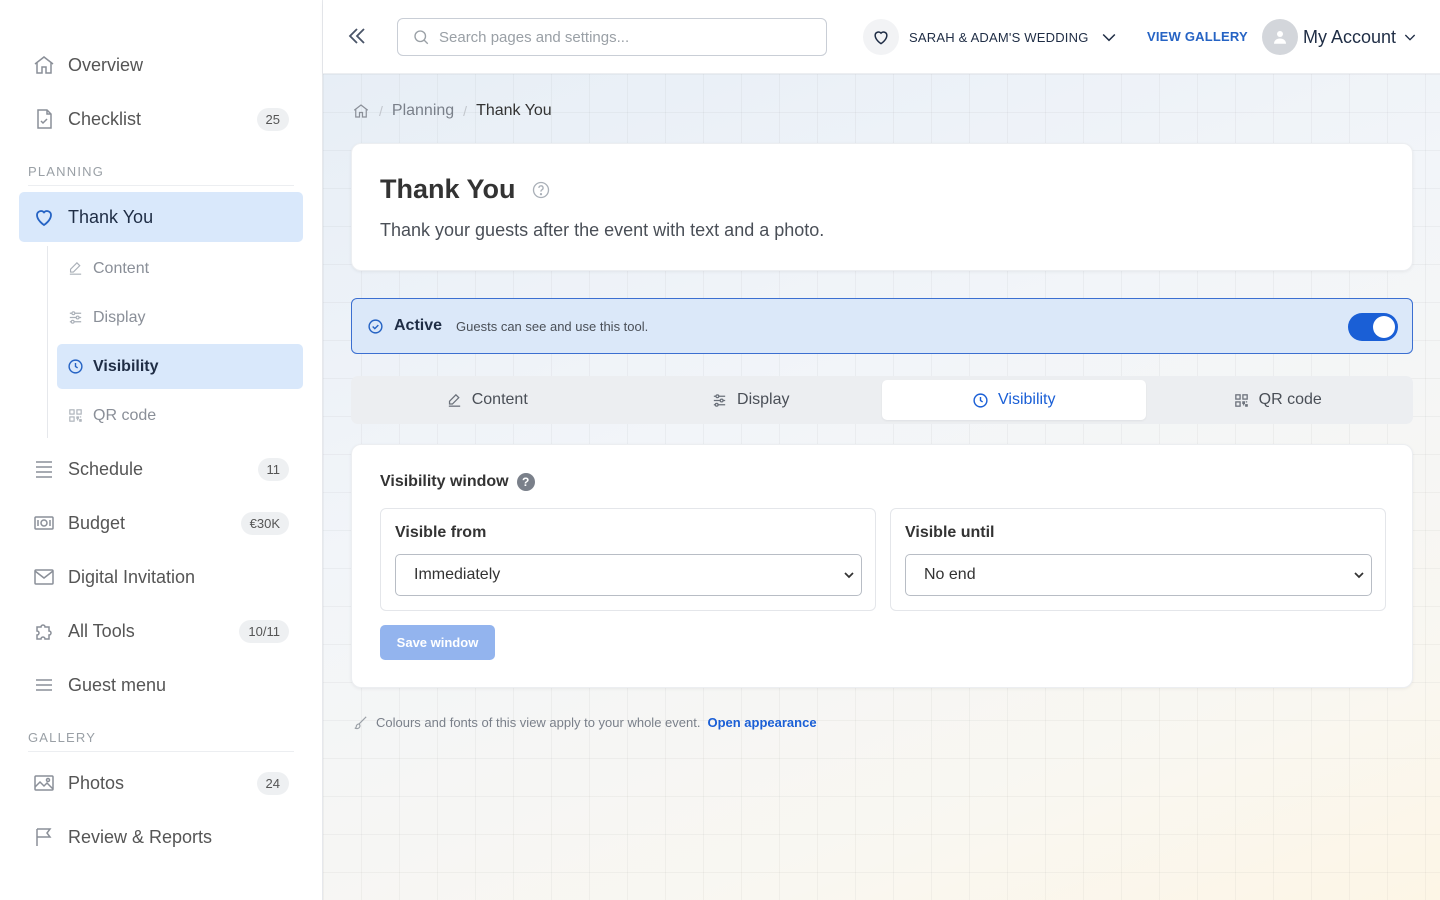  Describe the element at coordinates (499, 399) in the screenshot. I see `tab-label: Content` at that location.